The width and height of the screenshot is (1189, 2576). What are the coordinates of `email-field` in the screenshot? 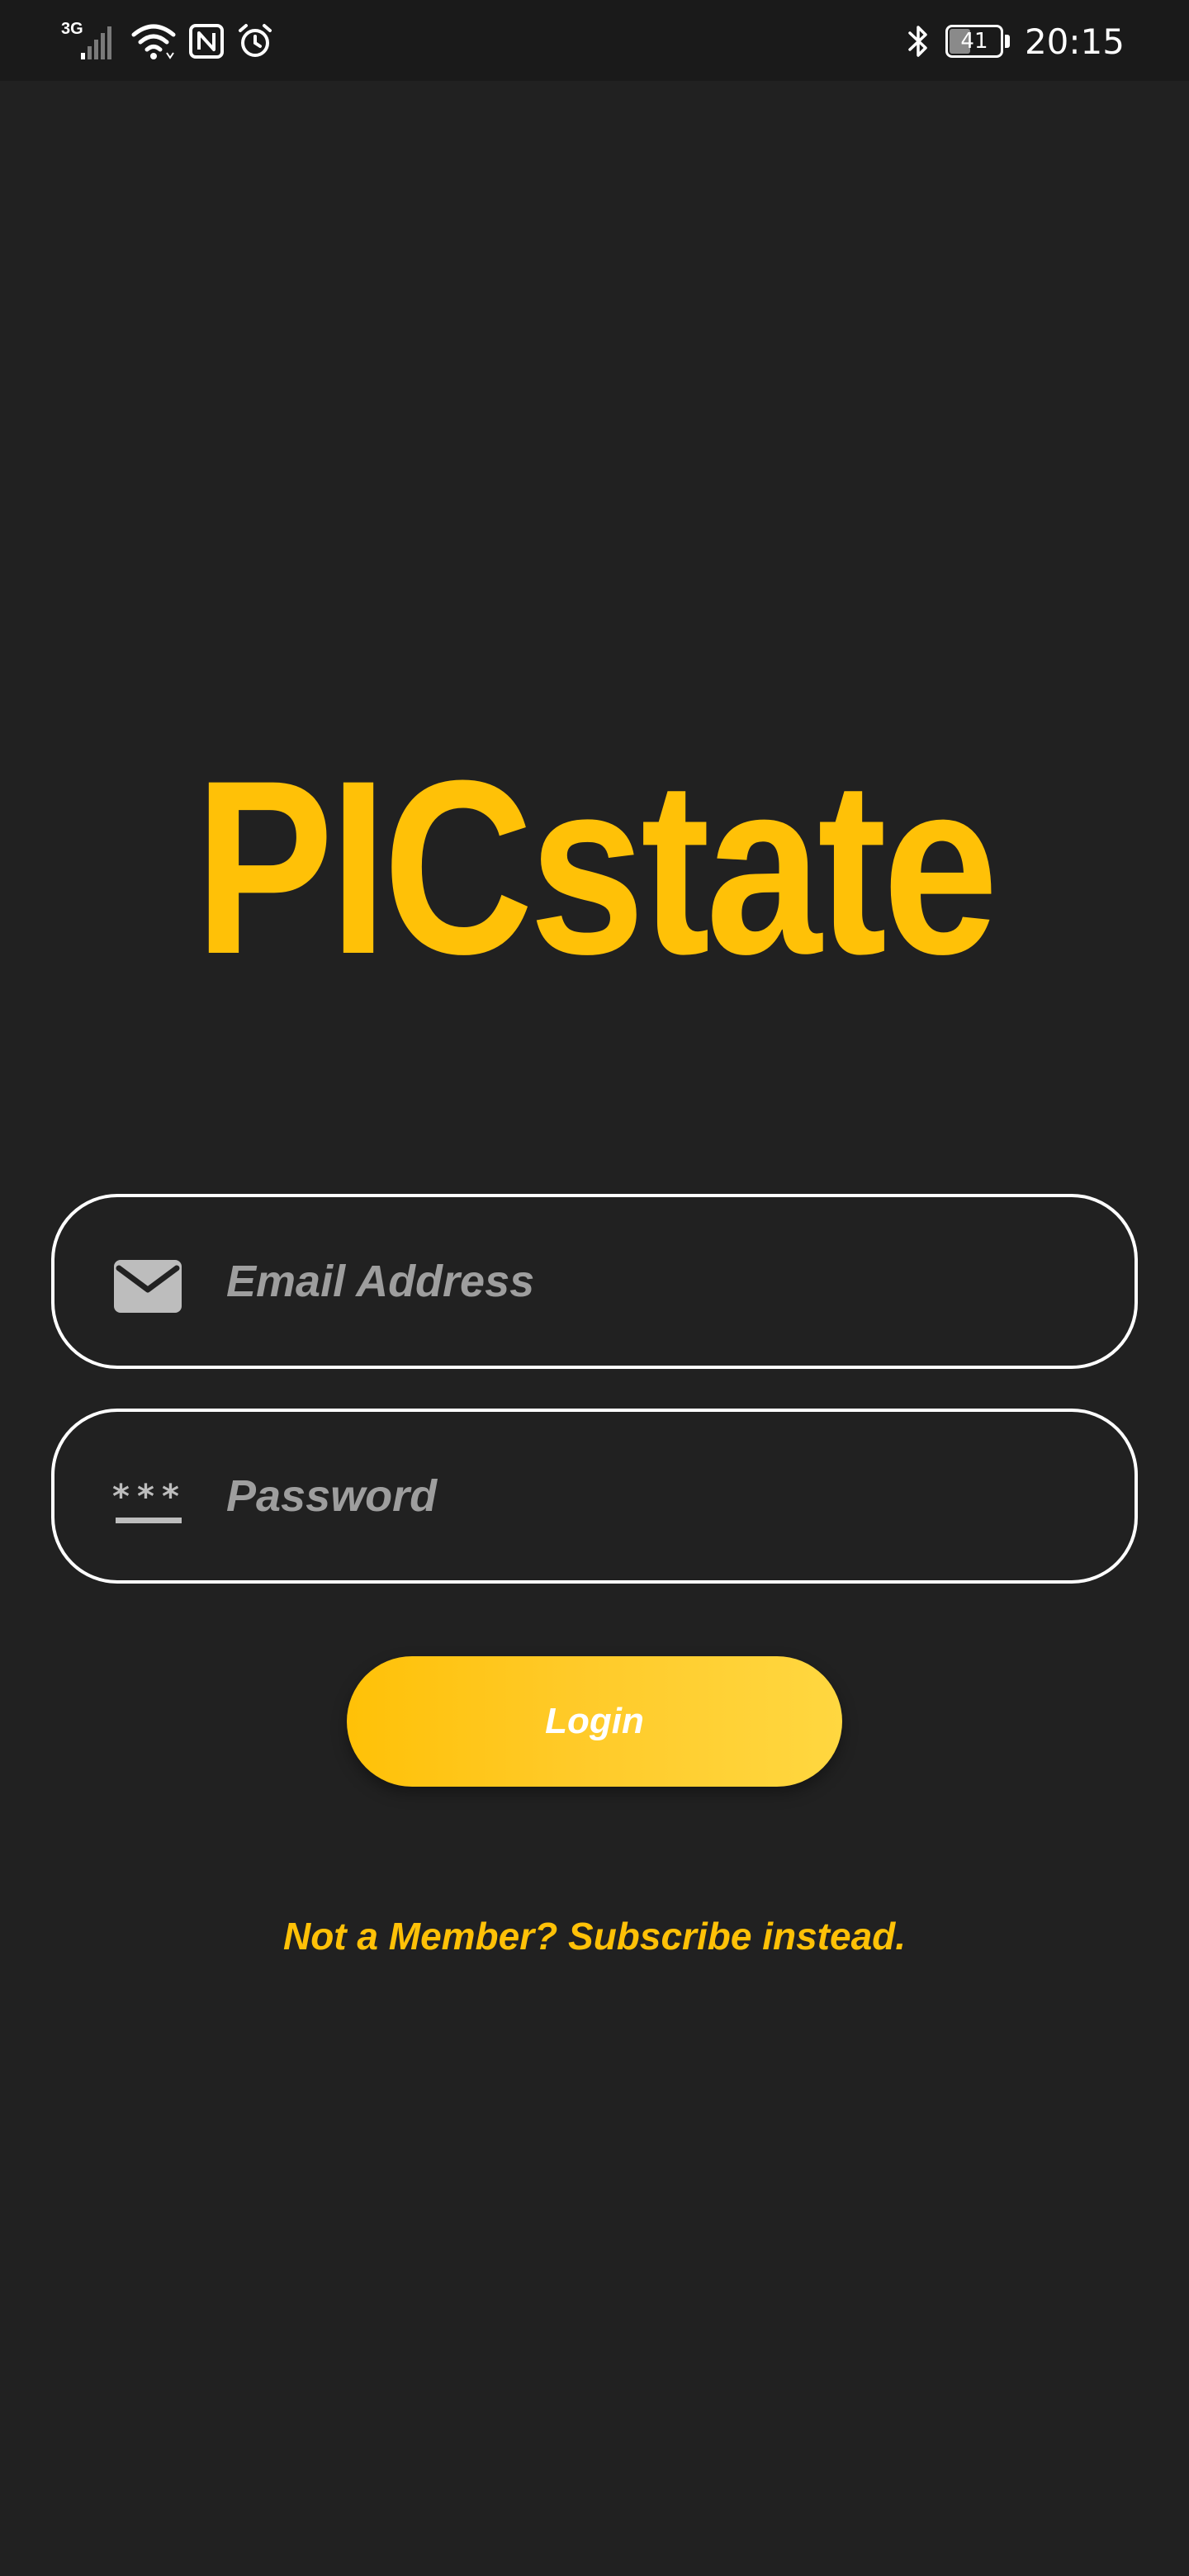 It's located at (594, 1281).